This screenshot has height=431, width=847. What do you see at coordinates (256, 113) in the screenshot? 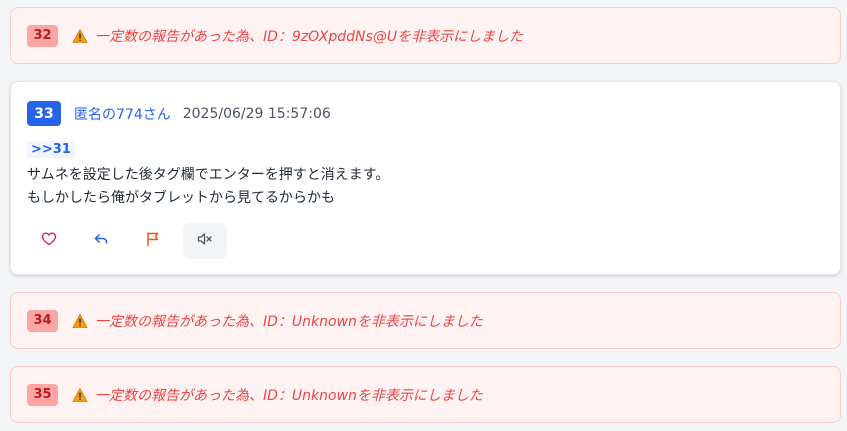
I see `post-date: 2025/06/29 15:57:06` at bounding box center [256, 113].